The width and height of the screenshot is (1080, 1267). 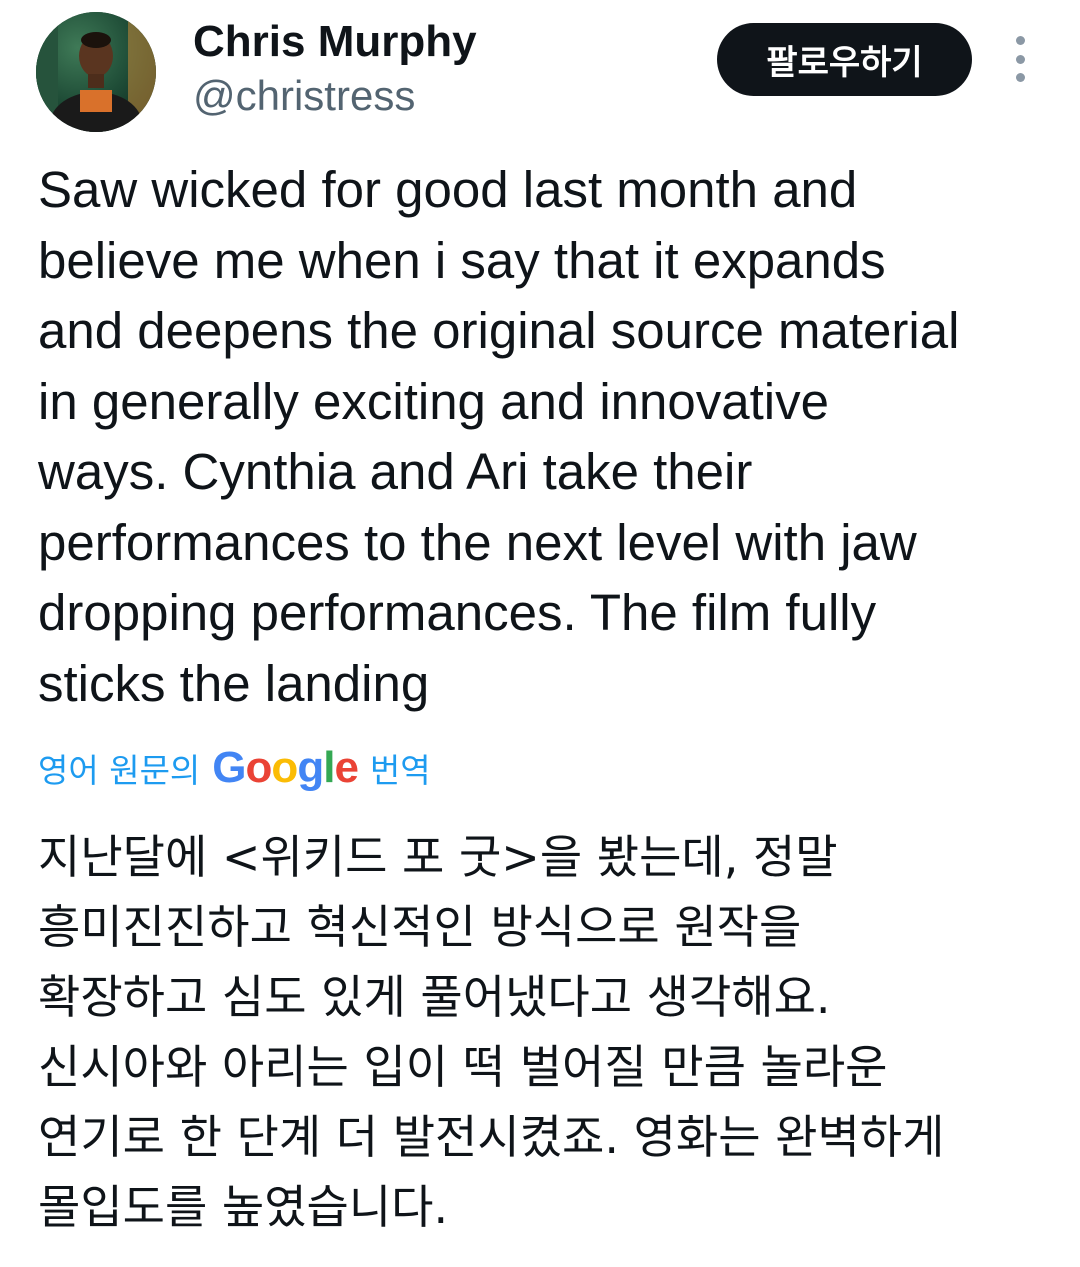 What do you see at coordinates (420, 927) in the screenshot?
I see `translated-text-line: 흥미진진하고 혁신적인 방식으로 원작을` at bounding box center [420, 927].